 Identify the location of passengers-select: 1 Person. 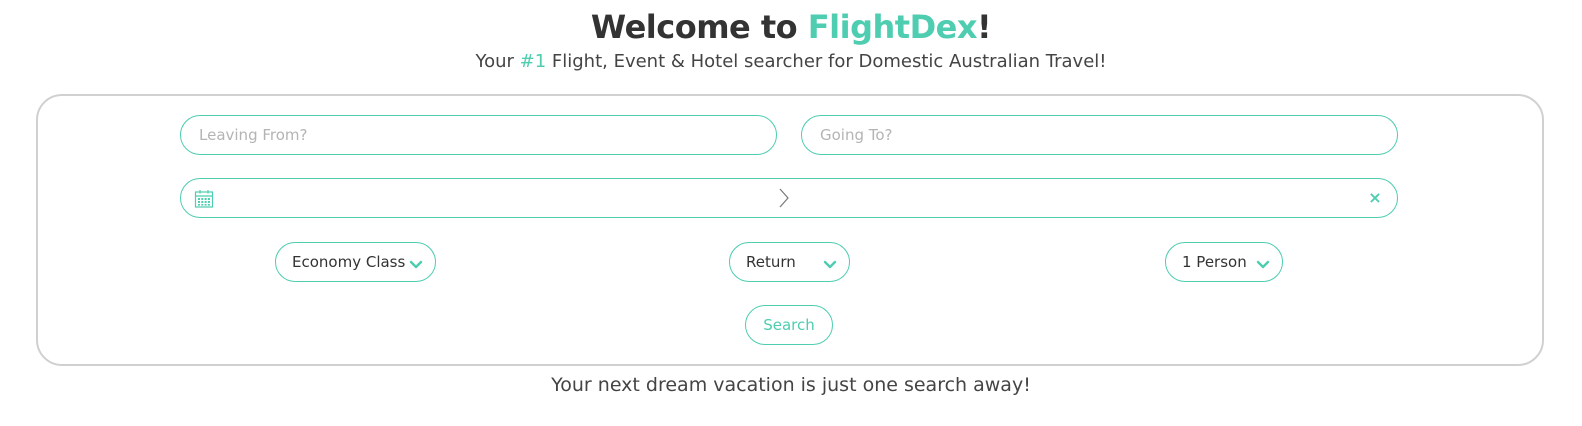
(1224, 262).